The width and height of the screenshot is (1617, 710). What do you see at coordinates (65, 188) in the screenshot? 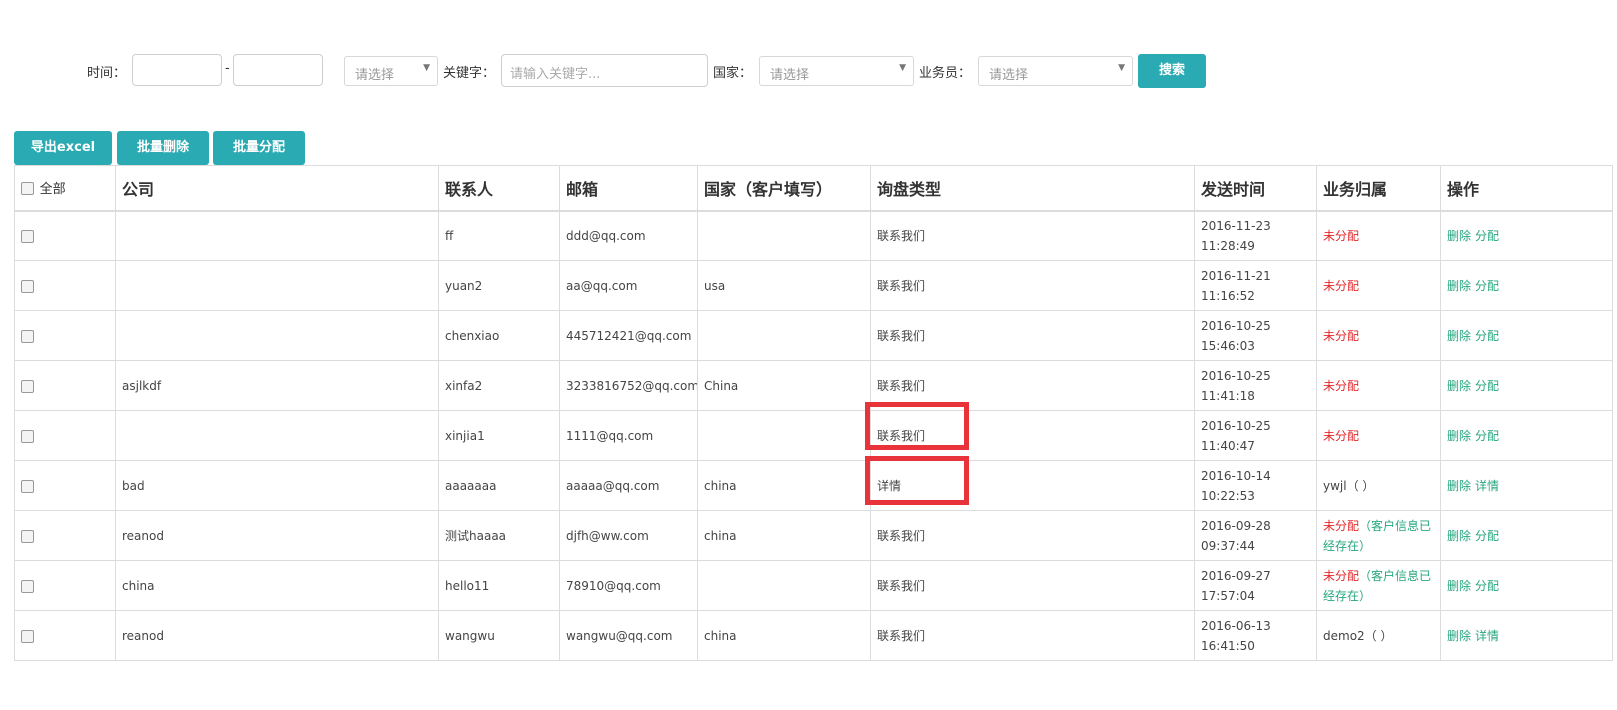
I see `select-all-cell: 全部` at bounding box center [65, 188].